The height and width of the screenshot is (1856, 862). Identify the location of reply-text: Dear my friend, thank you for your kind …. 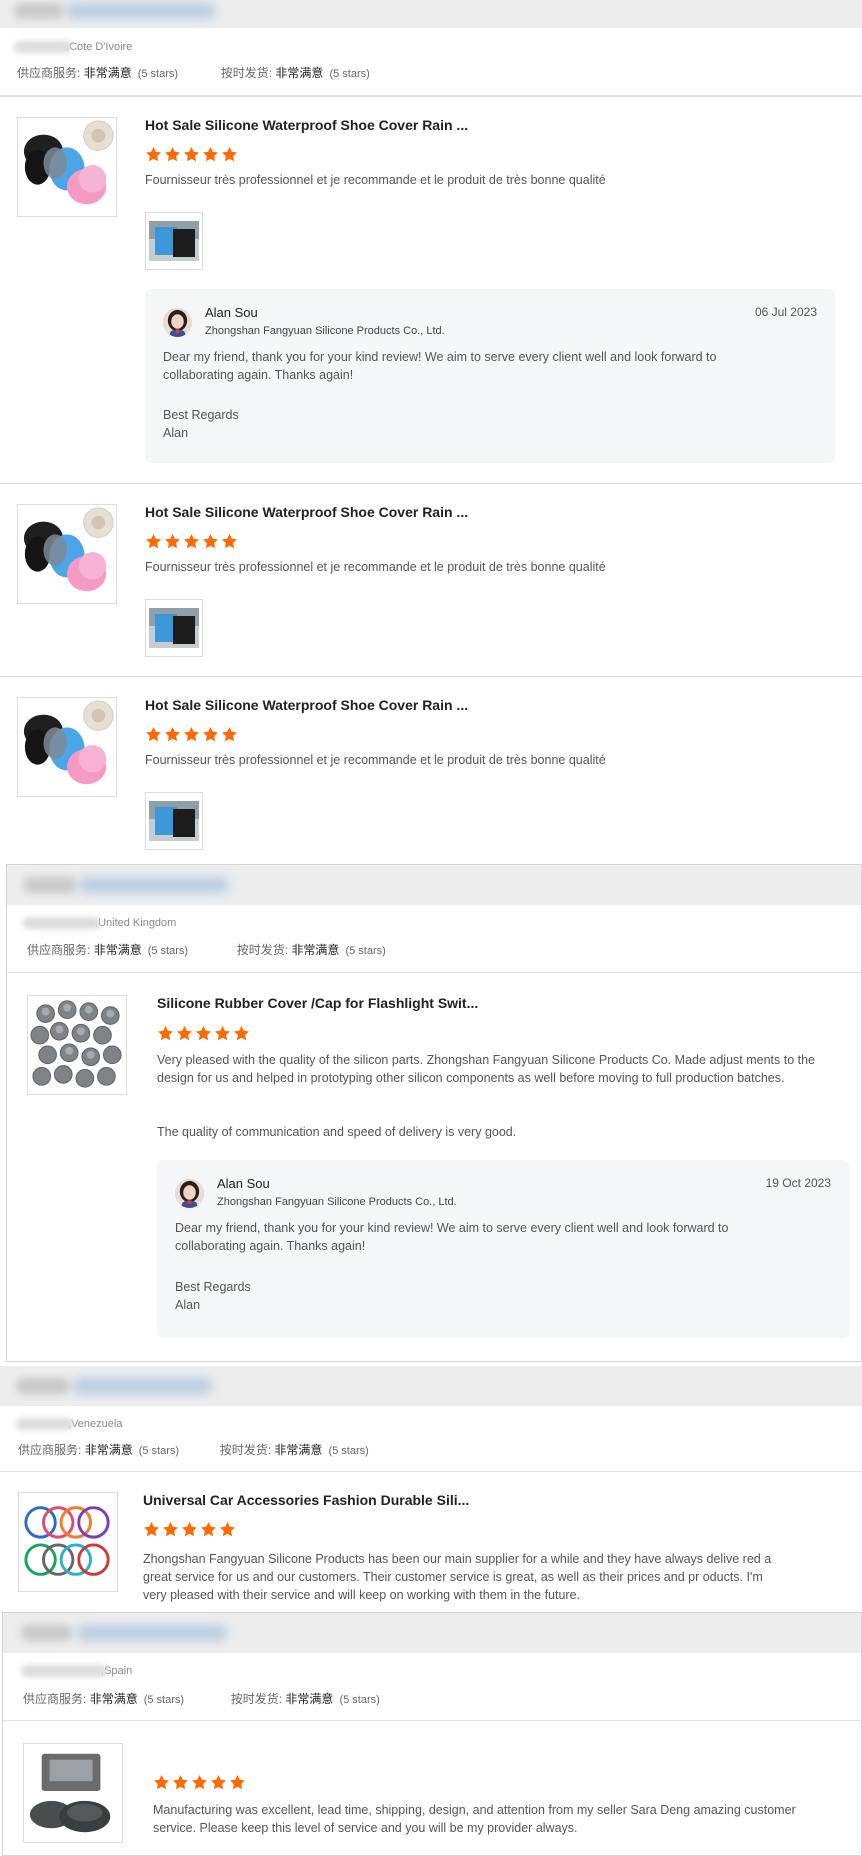
(440, 366).